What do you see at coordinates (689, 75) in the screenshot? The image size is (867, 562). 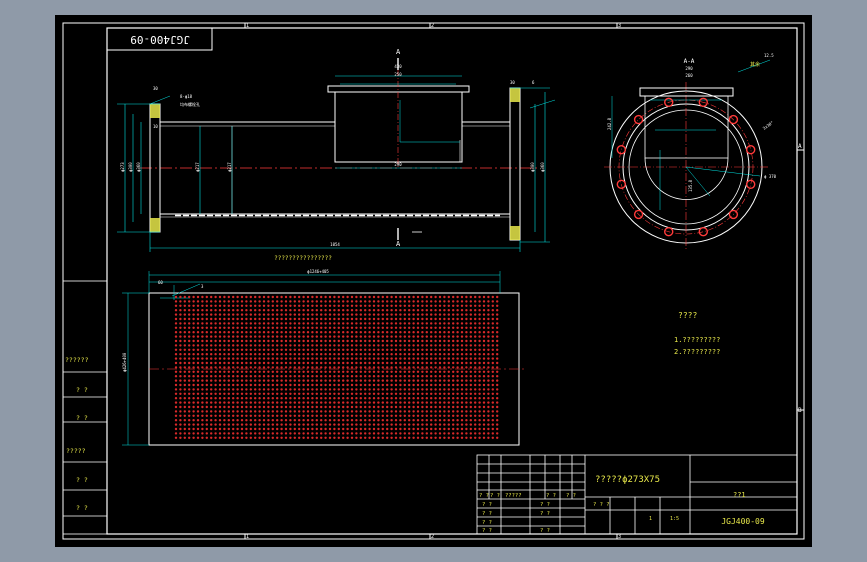 I see `side-dim-bolt: 260` at bounding box center [689, 75].